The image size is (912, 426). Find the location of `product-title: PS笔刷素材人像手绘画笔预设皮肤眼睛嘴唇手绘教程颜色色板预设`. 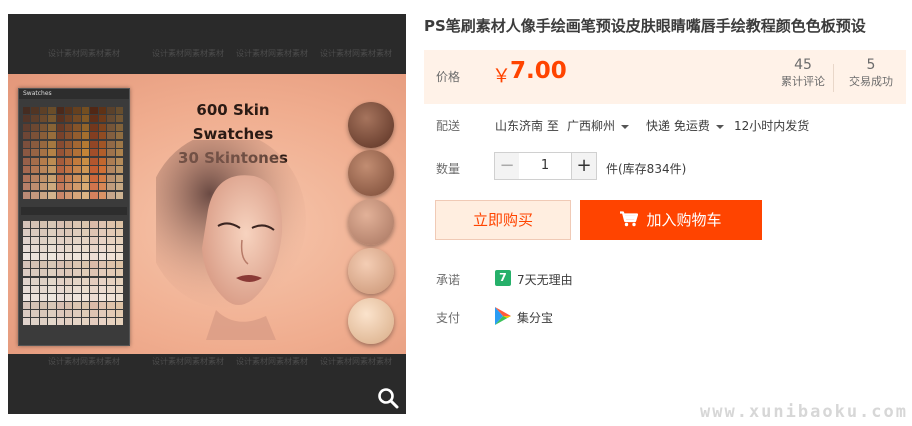

product-title: PS笔刷素材人像手绘画笔预设皮肤眼睛嘴唇手绘教程颜色色板预设 is located at coordinates (645, 26).